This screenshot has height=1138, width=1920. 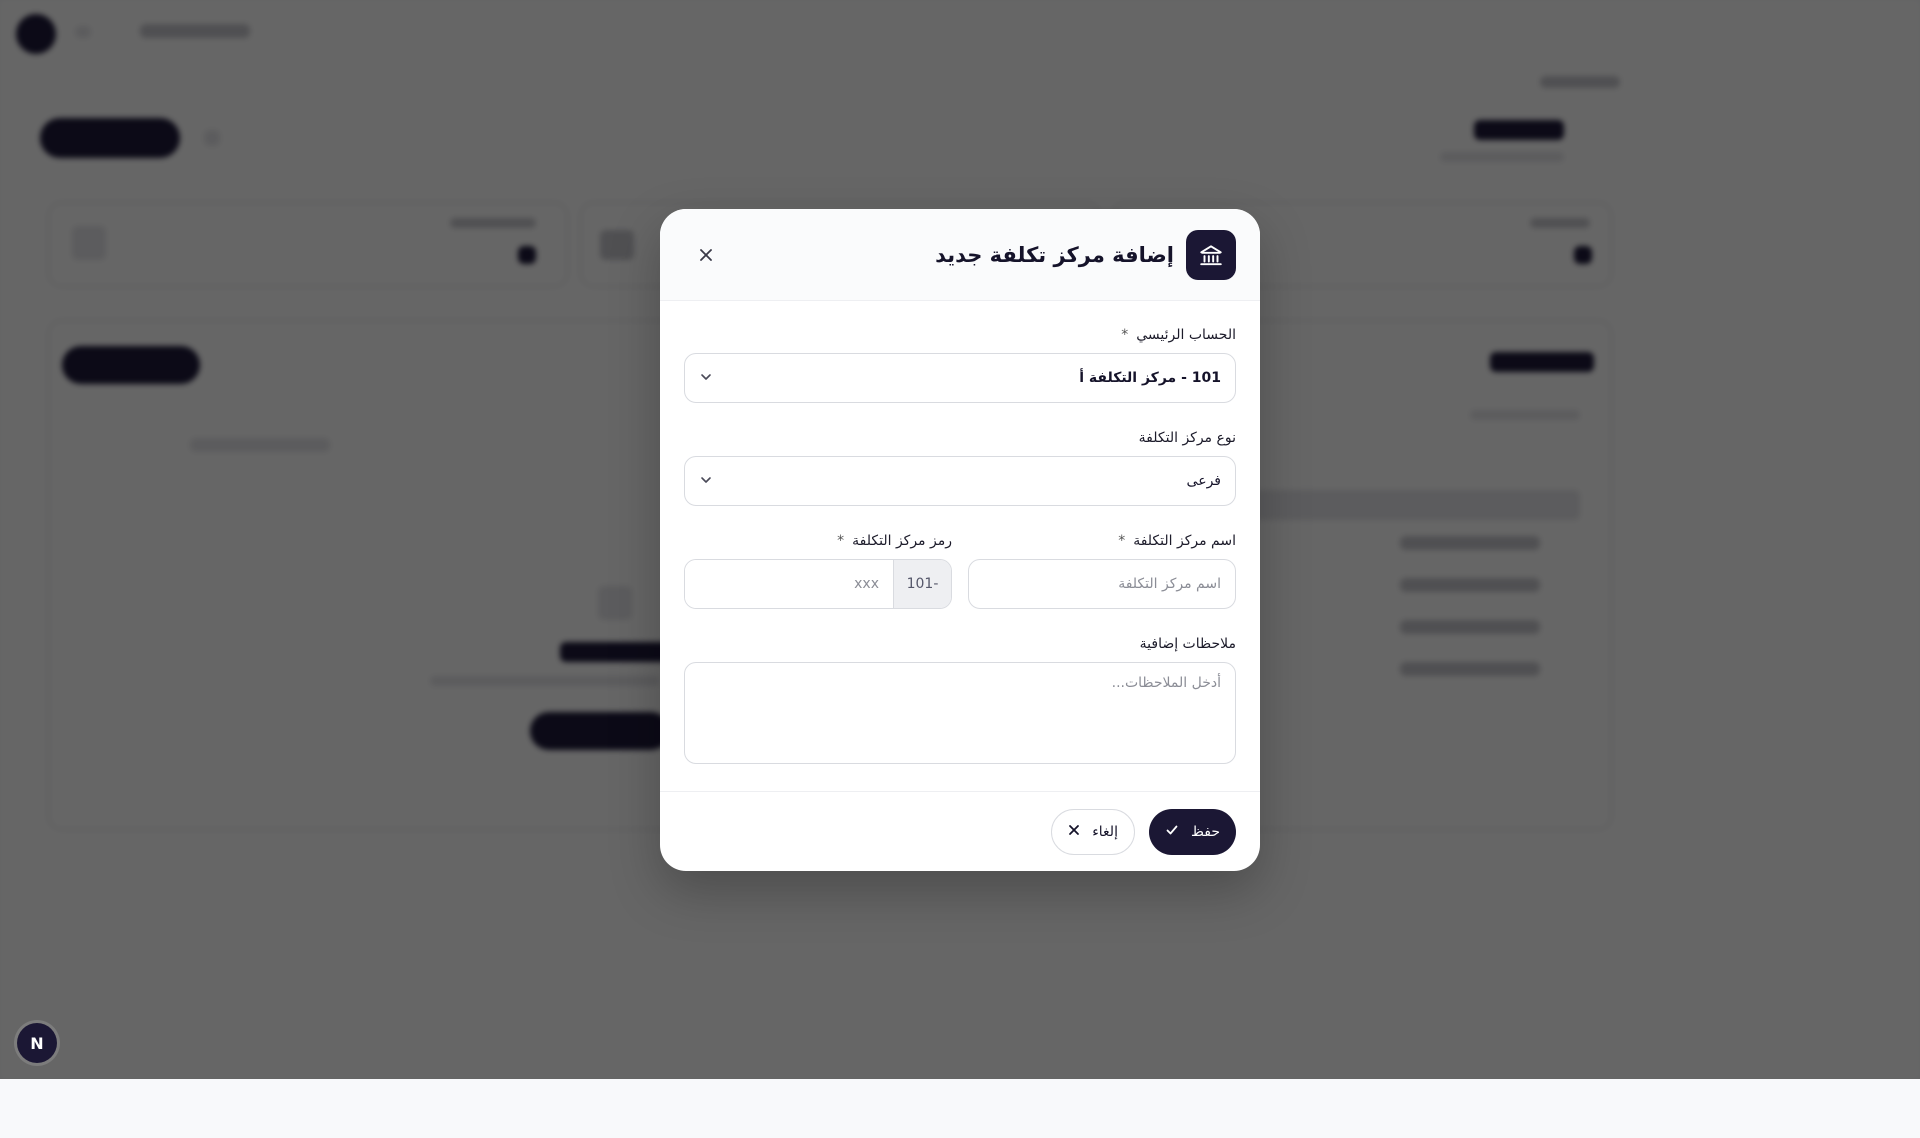 What do you see at coordinates (1187, 644) in the screenshot?
I see `notes-label: ملاحظات إضافية` at bounding box center [1187, 644].